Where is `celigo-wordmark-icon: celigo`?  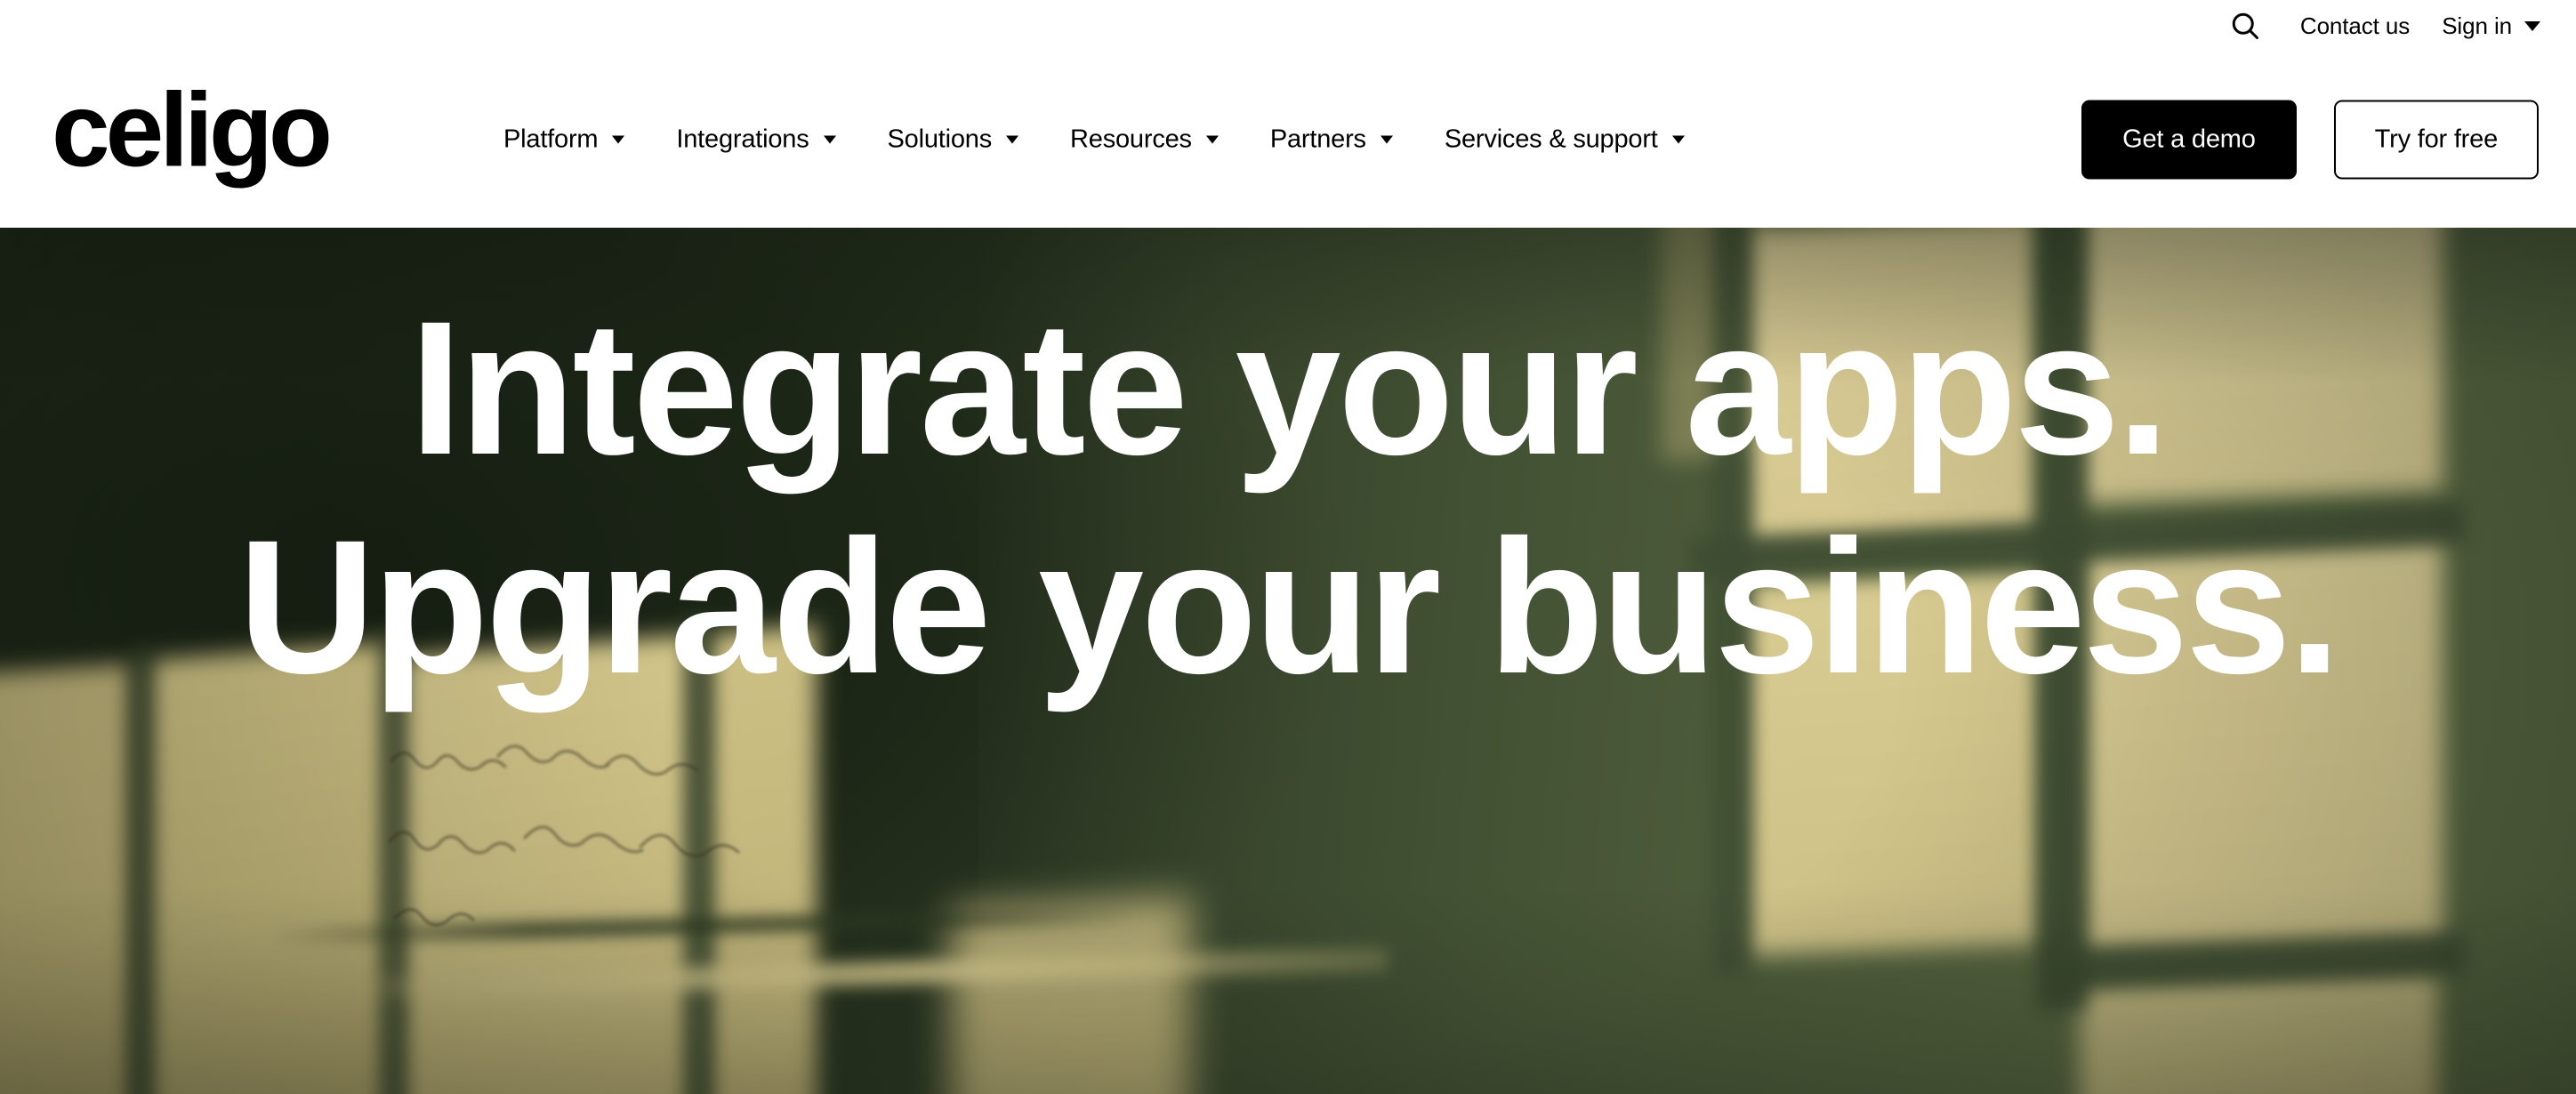 celigo-wordmark-icon: celigo is located at coordinates (193, 130).